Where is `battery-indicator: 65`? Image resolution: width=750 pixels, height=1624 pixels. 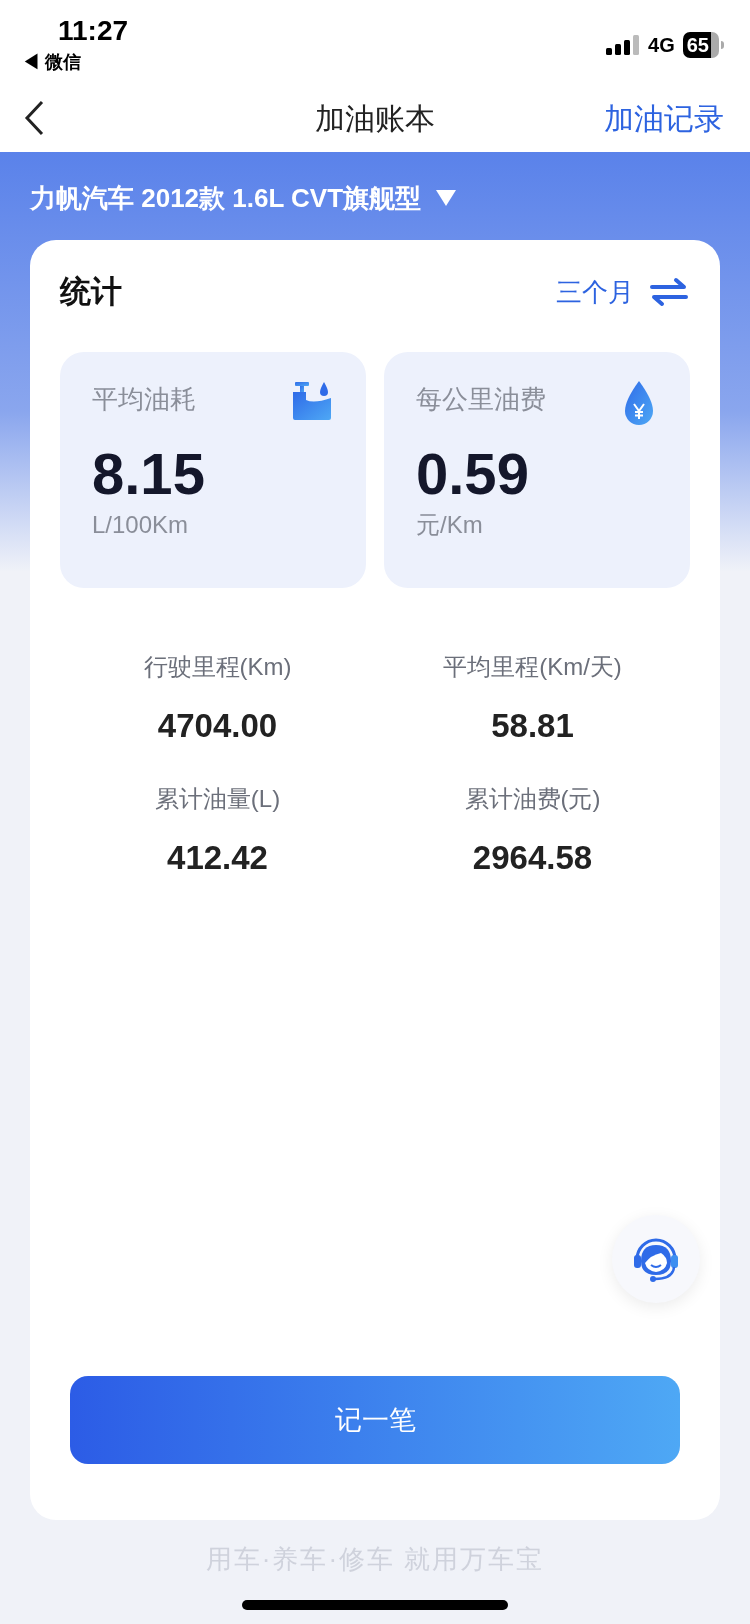 battery-indicator: 65 is located at coordinates (696, 45).